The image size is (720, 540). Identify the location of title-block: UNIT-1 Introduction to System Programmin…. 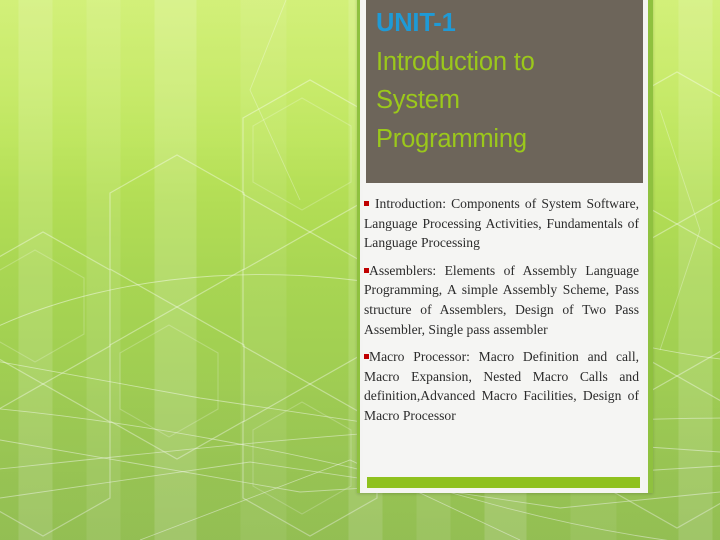
(504, 91).